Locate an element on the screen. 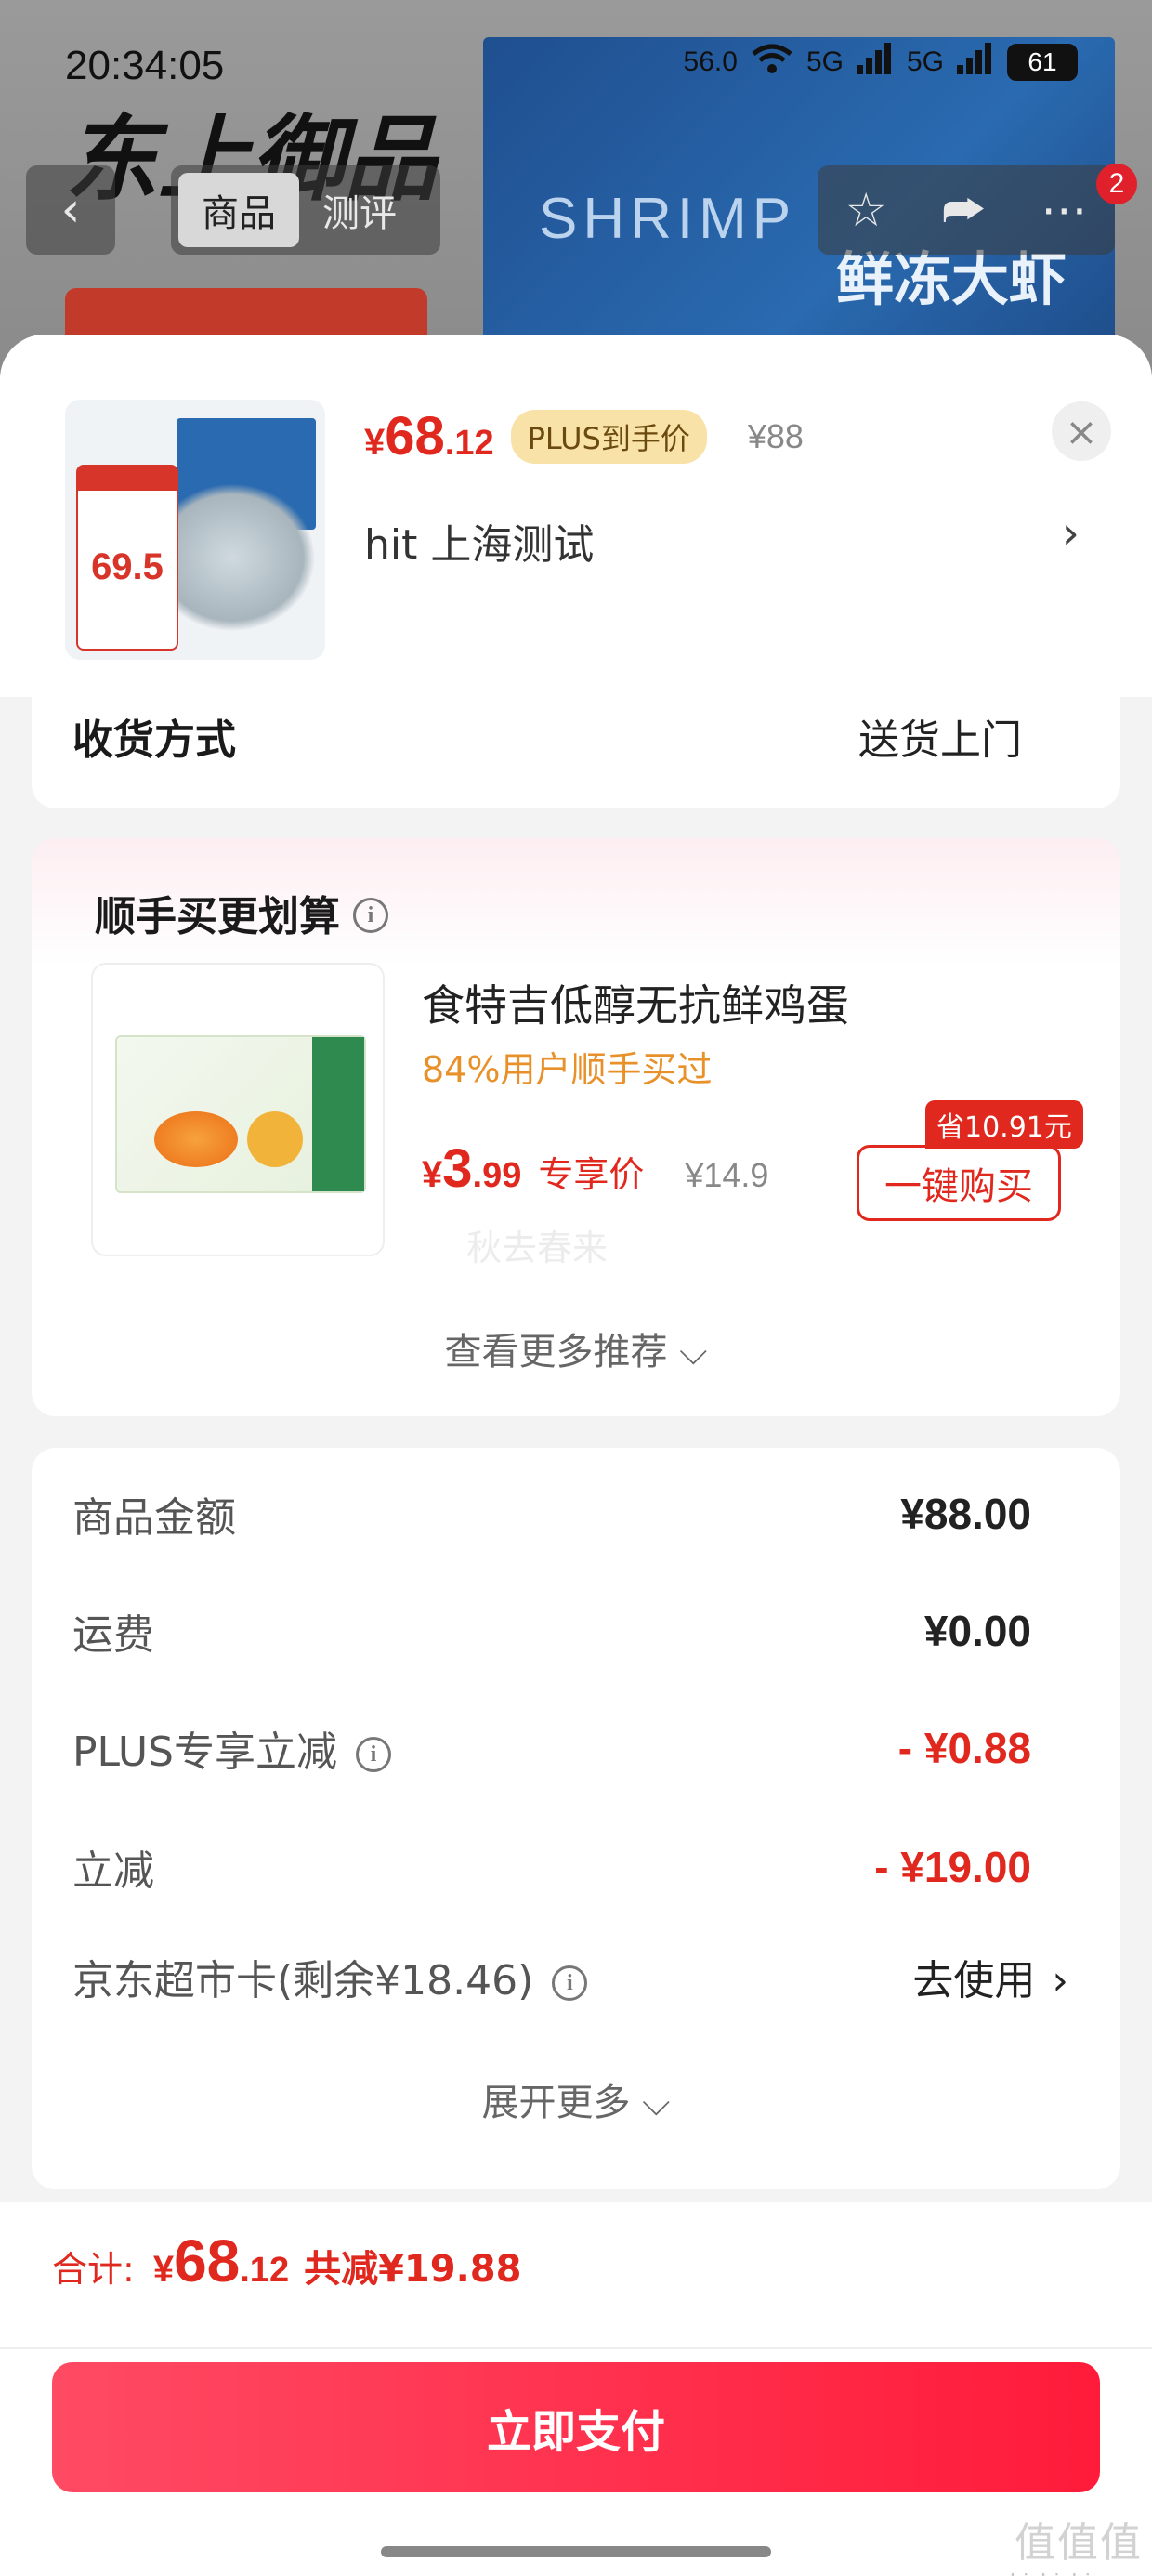 The image size is (1152, 2576). box-text-en: SHRIMP is located at coordinates (668, 219).